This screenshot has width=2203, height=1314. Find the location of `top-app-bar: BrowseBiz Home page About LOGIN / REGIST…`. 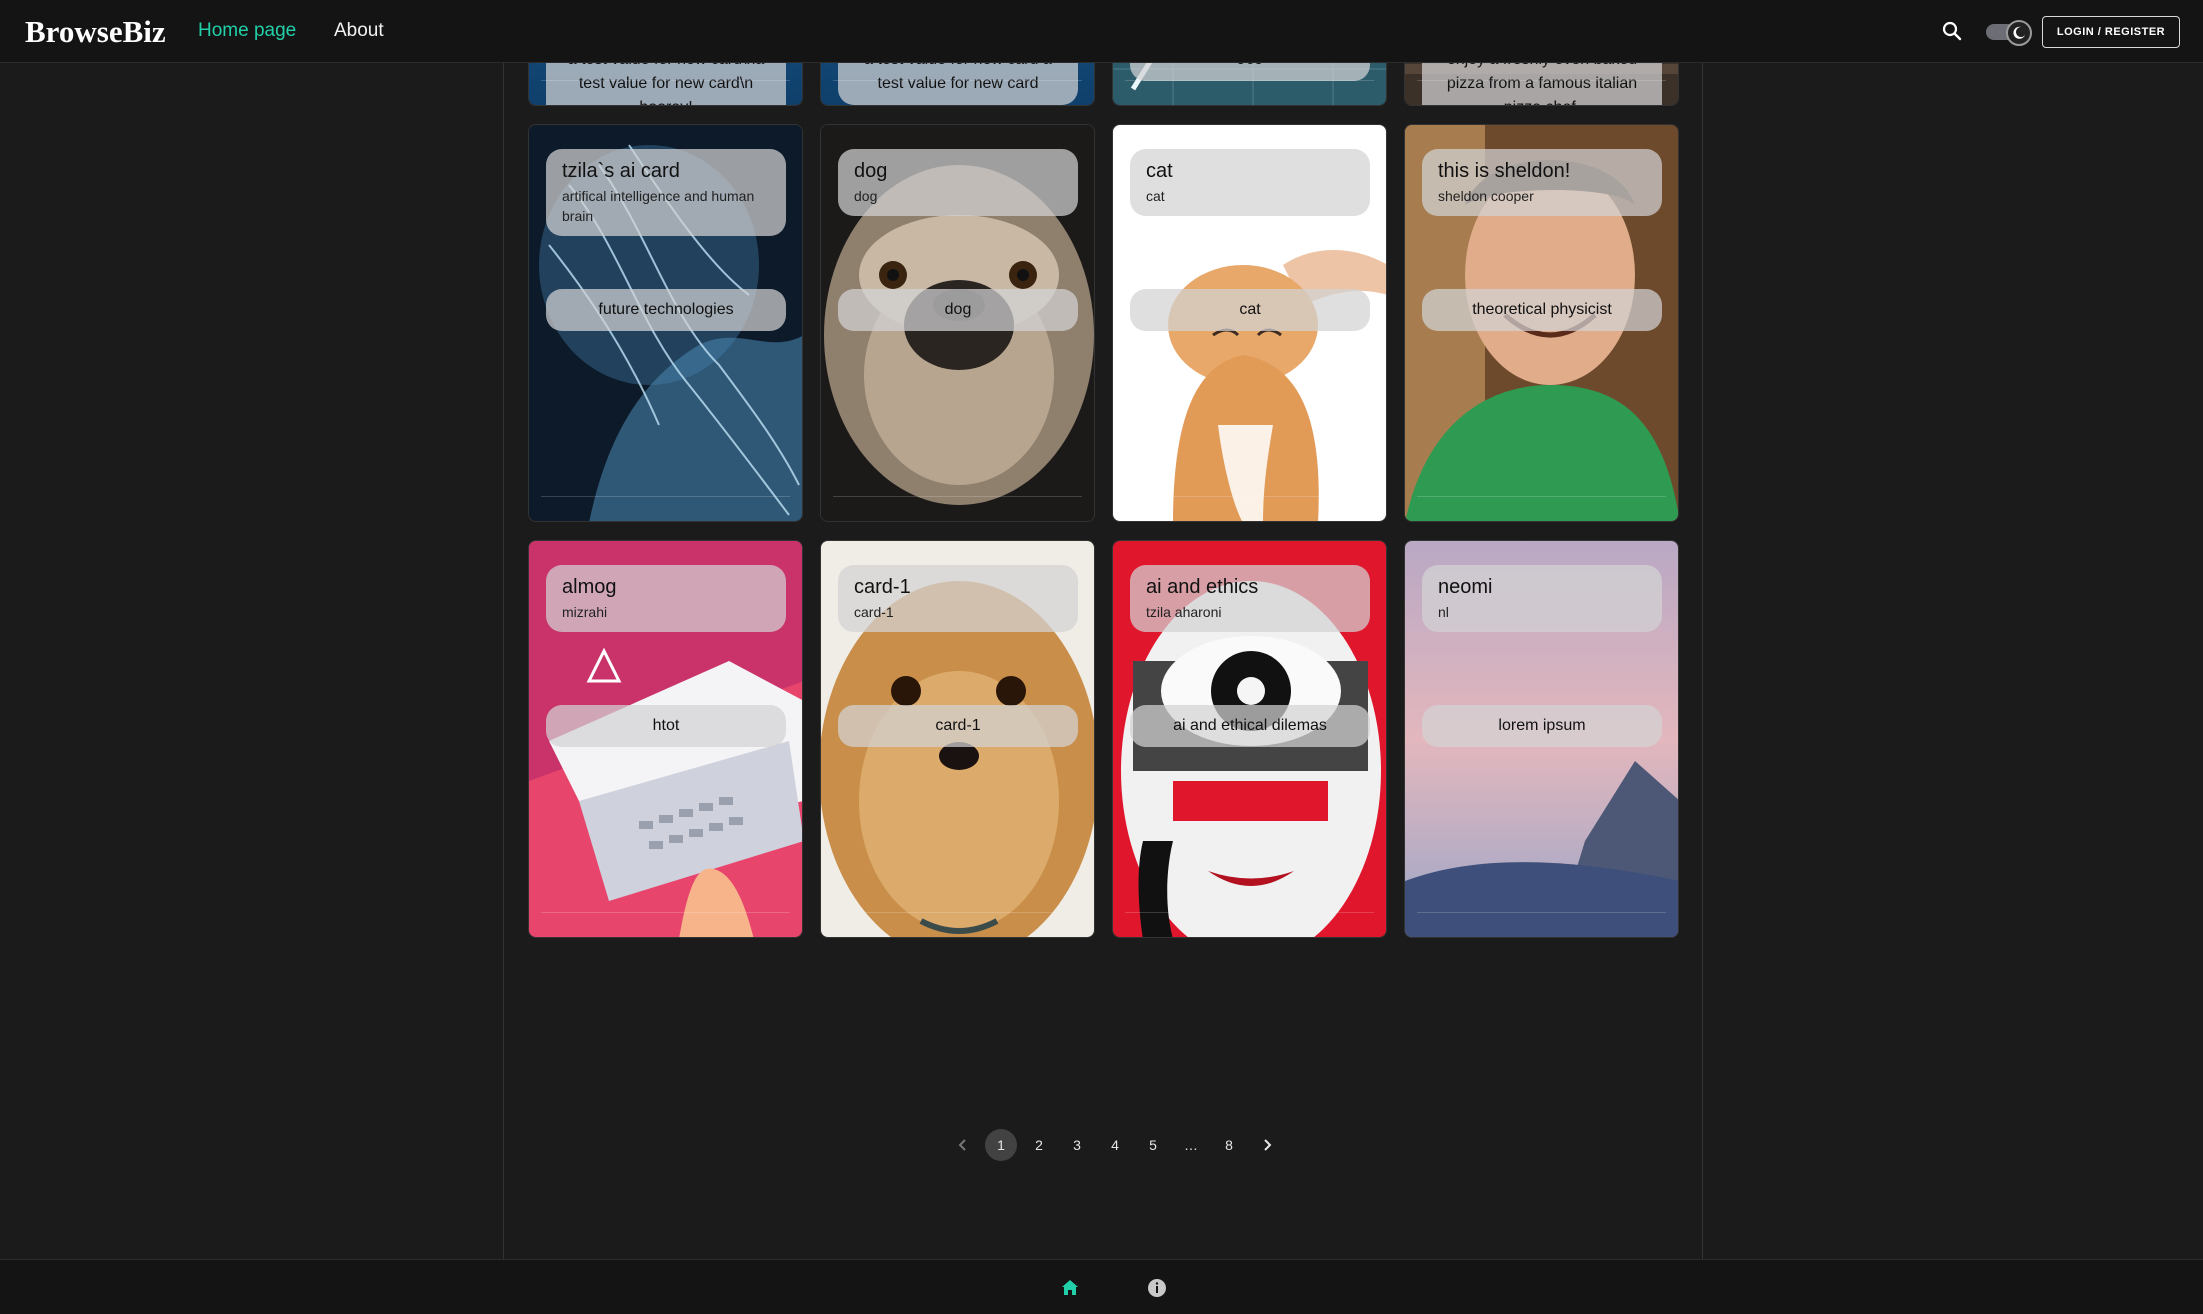

top-app-bar: BrowseBiz Home page About LOGIN / REGIST… is located at coordinates (1101, 31).